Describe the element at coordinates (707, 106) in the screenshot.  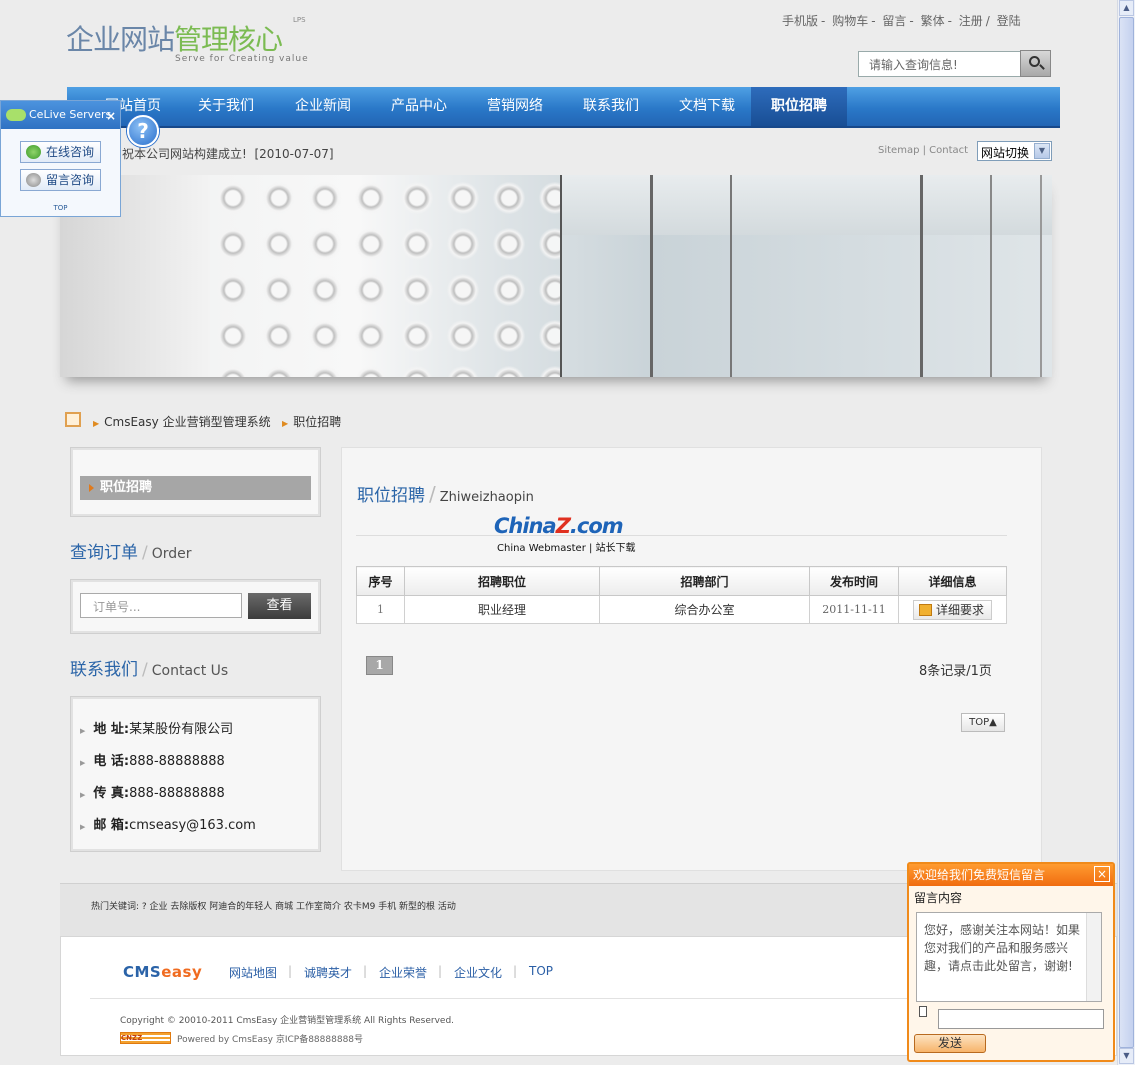
I see `nav-item-downloads: 文档下载` at that location.